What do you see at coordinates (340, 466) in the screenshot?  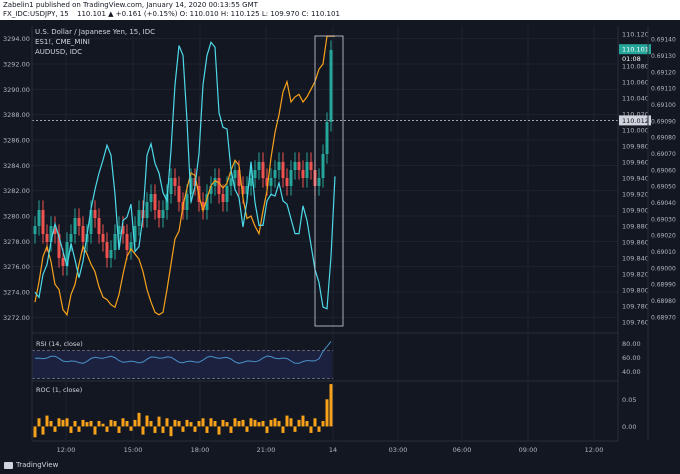 I see `footer: TradingView` at bounding box center [340, 466].